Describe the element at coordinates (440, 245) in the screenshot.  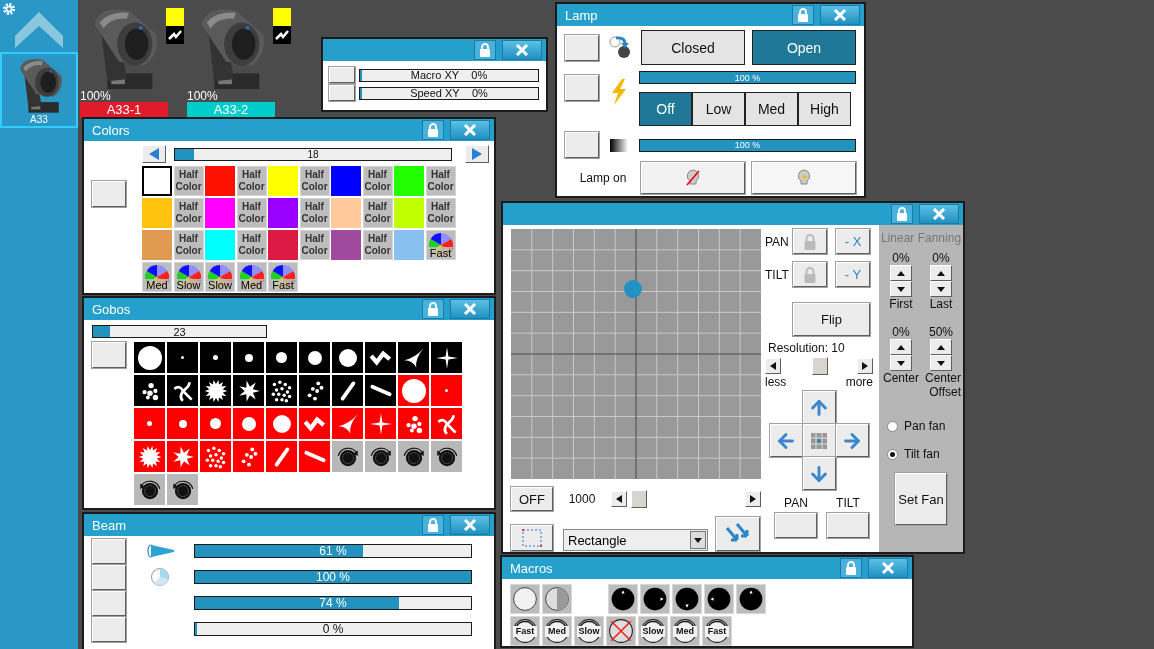
I see `color-wheel-button: Fast` at that location.